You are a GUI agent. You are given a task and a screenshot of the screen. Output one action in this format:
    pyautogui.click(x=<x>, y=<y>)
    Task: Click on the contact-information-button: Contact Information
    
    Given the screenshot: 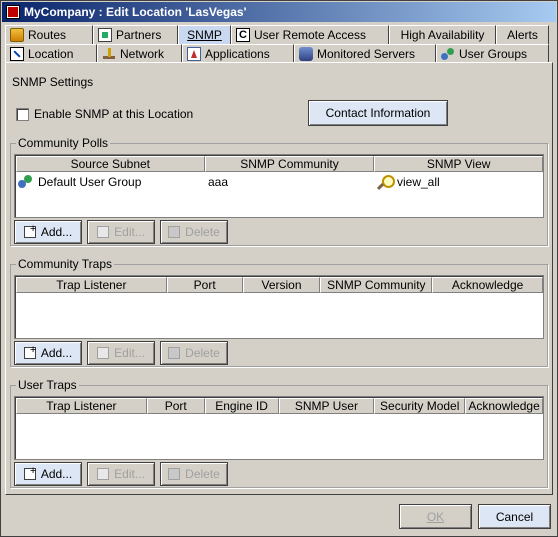 What is the action you would take?
    pyautogui.click(x=378, y=113)
    